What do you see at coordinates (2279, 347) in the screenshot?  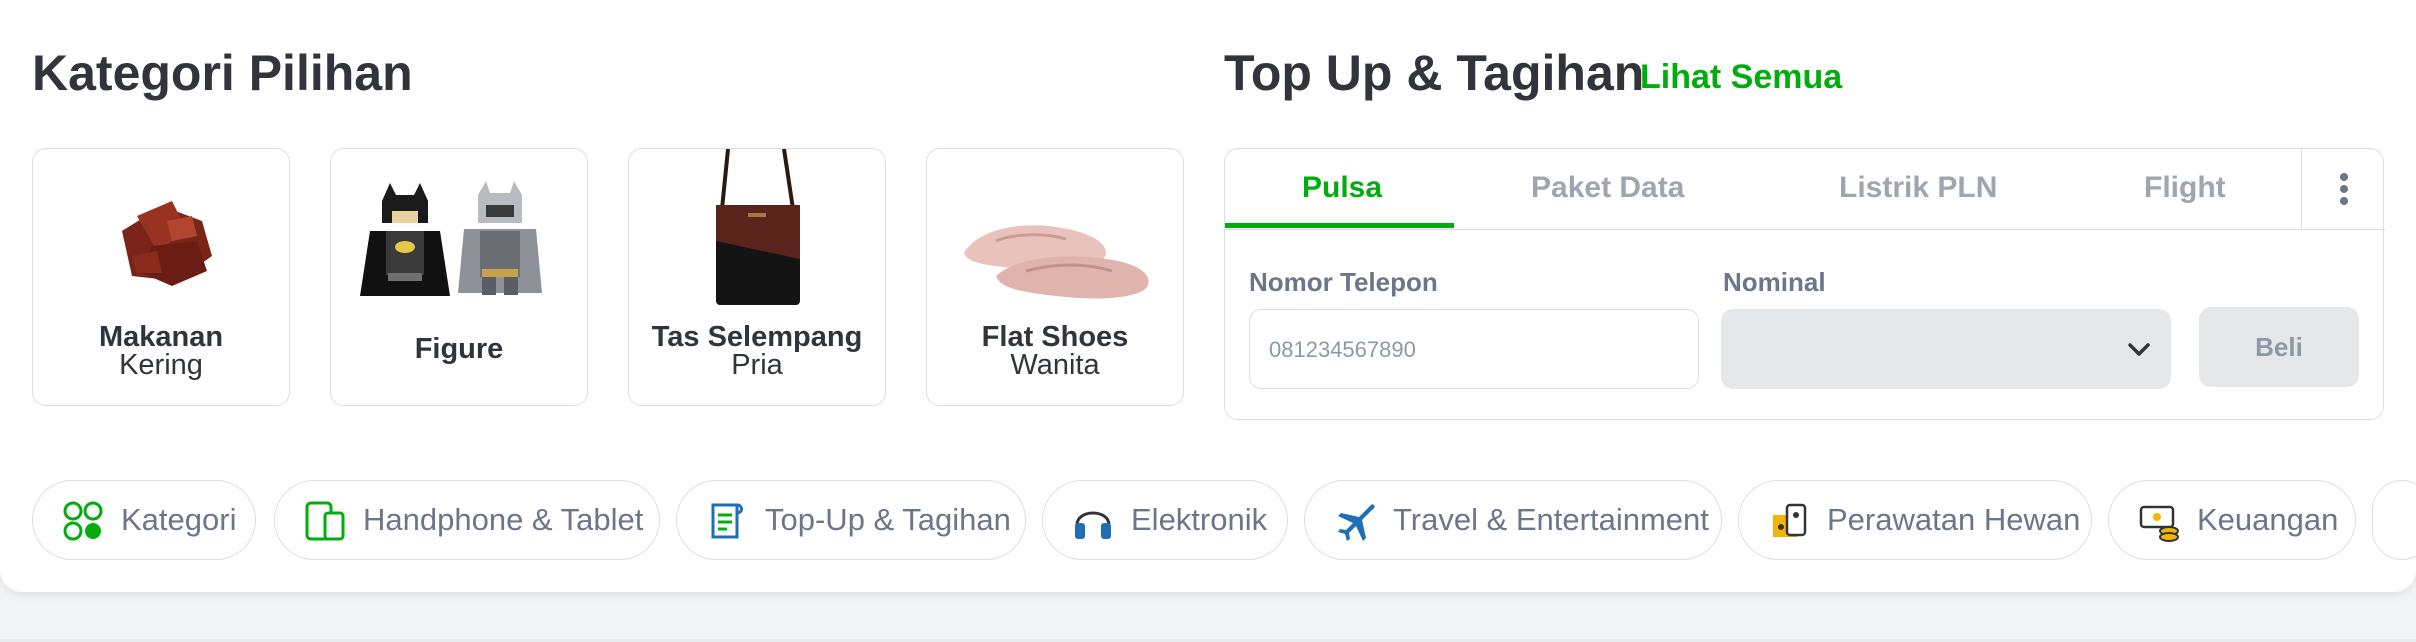 I see `buy-button: Beli` at bounding box center [2279, 347].